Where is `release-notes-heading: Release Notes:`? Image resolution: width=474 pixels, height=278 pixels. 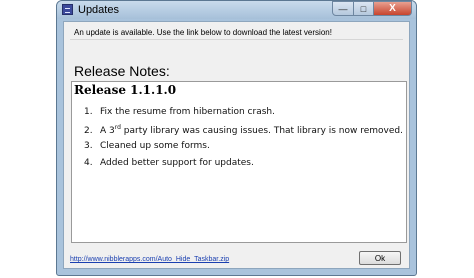 release-notes-heading: Release Notes: is located at coordinates (122, 71).